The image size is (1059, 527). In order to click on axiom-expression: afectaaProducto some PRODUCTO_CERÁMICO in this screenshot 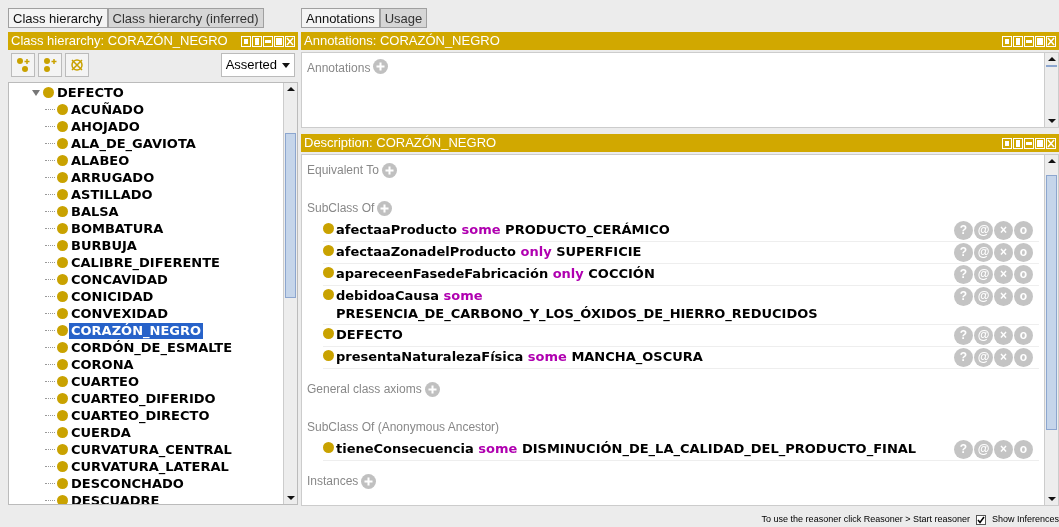, I will do `click(645, 230)`.